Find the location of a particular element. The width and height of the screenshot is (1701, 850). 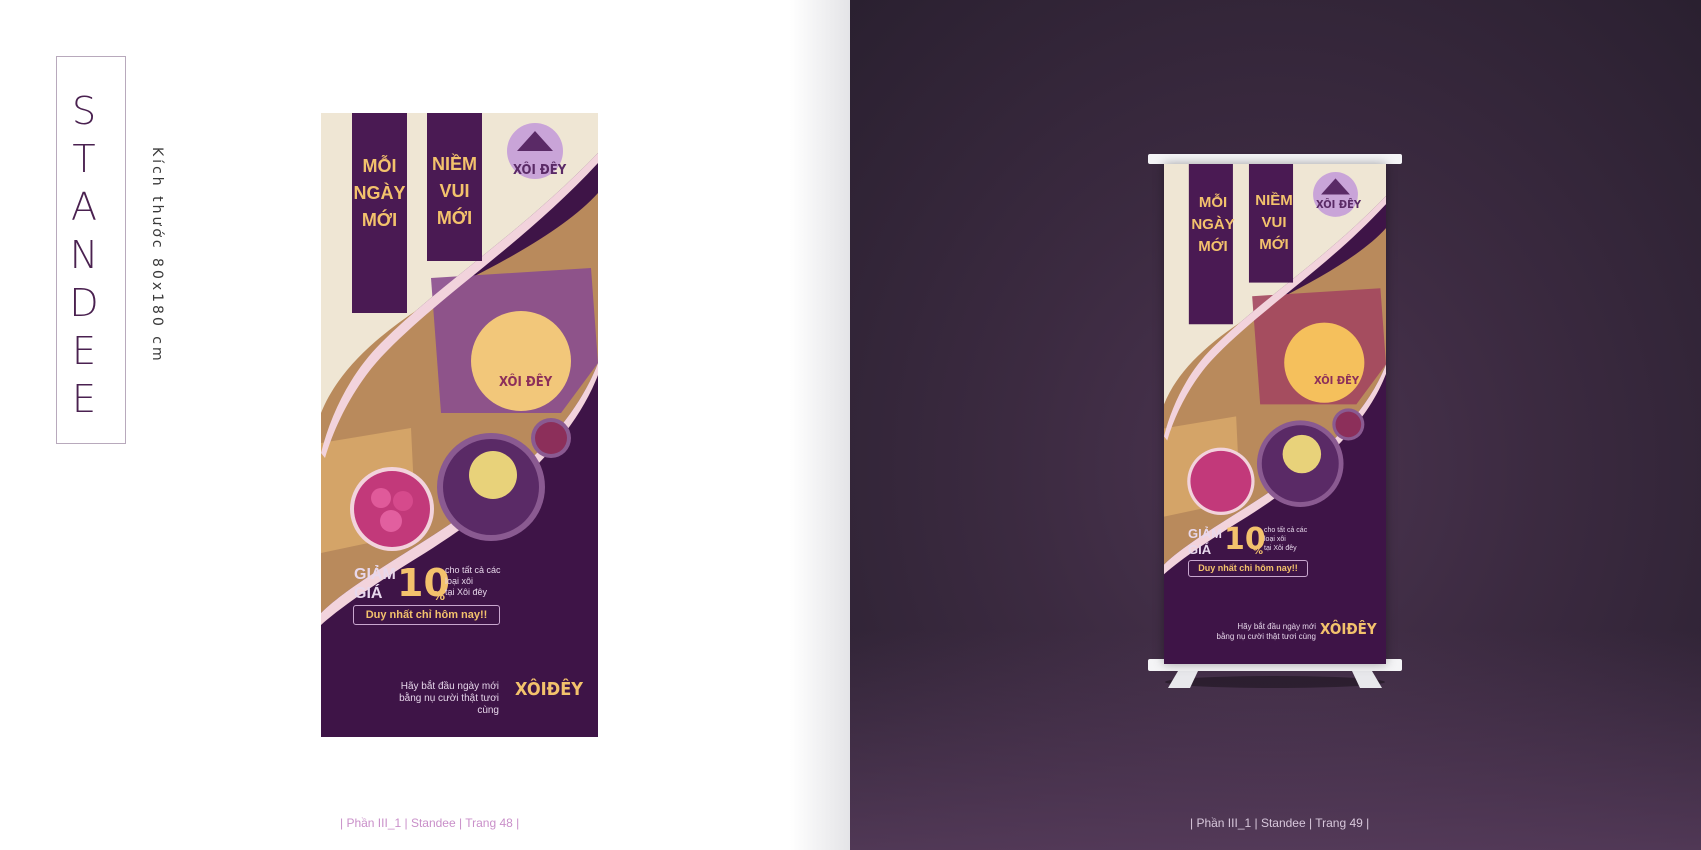

size-label: Kích thước 80x180 cm is located at coordinates (157, 255).